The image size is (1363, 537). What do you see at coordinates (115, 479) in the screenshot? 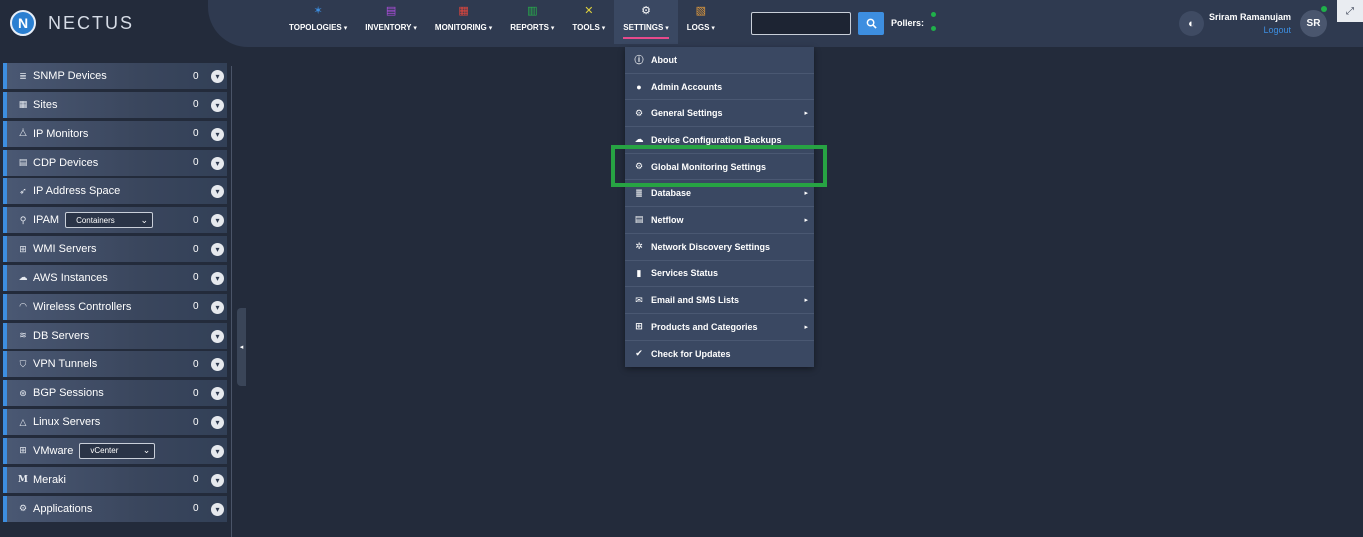
I see `sidebar-item-meraki: M Meraki 0 ▾` at bounding box center [115, 479].